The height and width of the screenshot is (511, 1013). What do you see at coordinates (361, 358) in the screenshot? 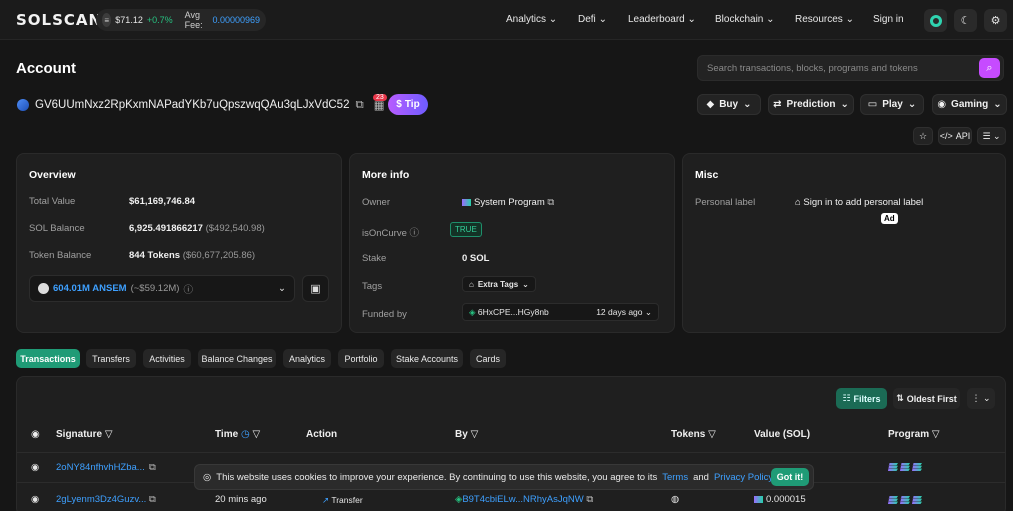
I see `tab-portfolio: Portfolio` at bounding box center [361, 358].